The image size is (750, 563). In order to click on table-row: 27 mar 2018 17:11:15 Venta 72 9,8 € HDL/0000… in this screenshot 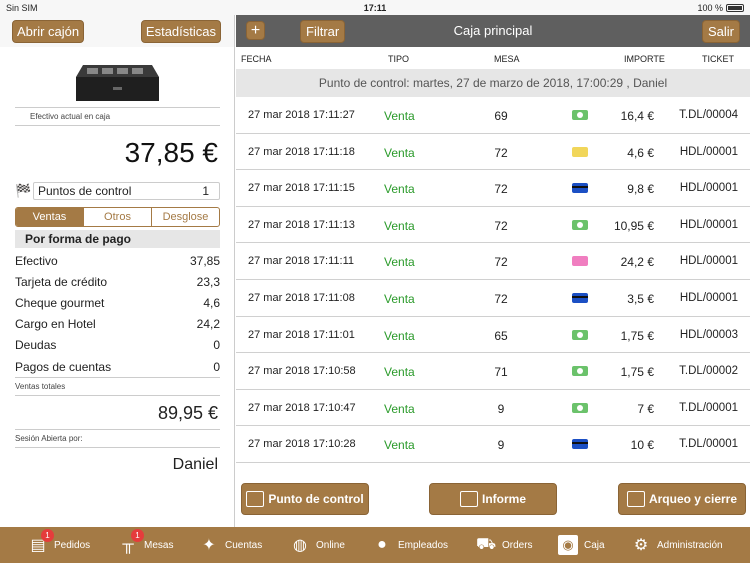, I will do `click(493, 188)`.